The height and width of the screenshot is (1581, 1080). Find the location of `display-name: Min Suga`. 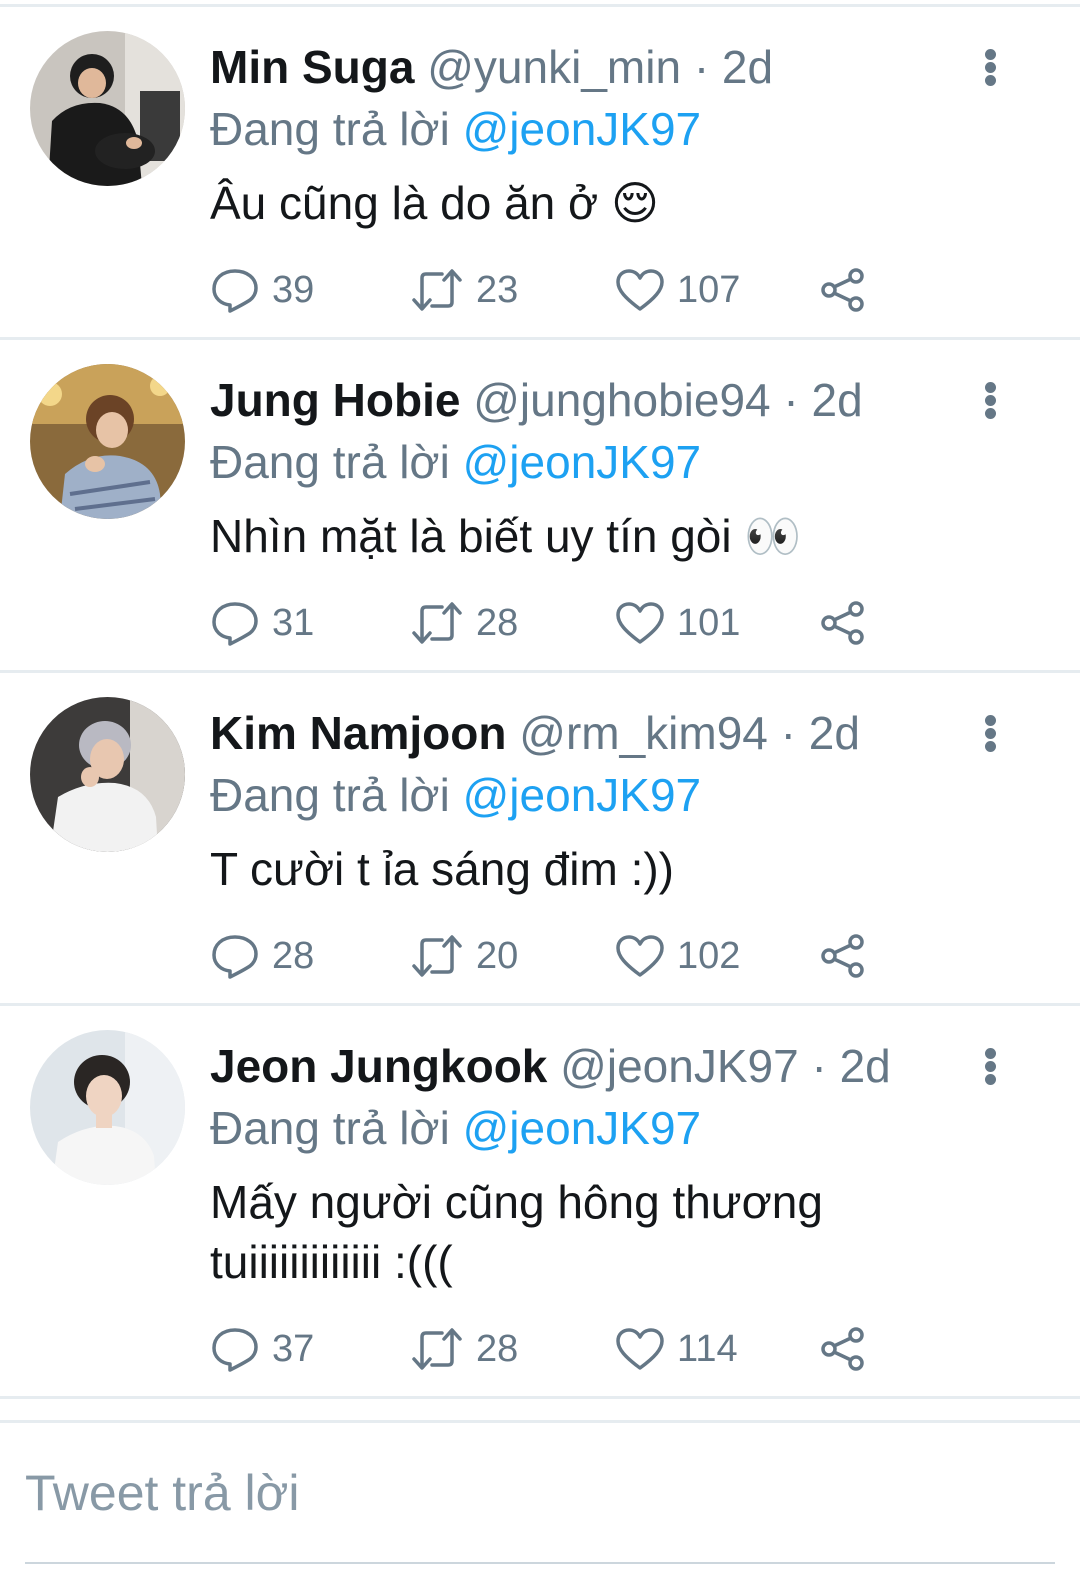

display-name: Min Suga is located at coordinates (312, 67).